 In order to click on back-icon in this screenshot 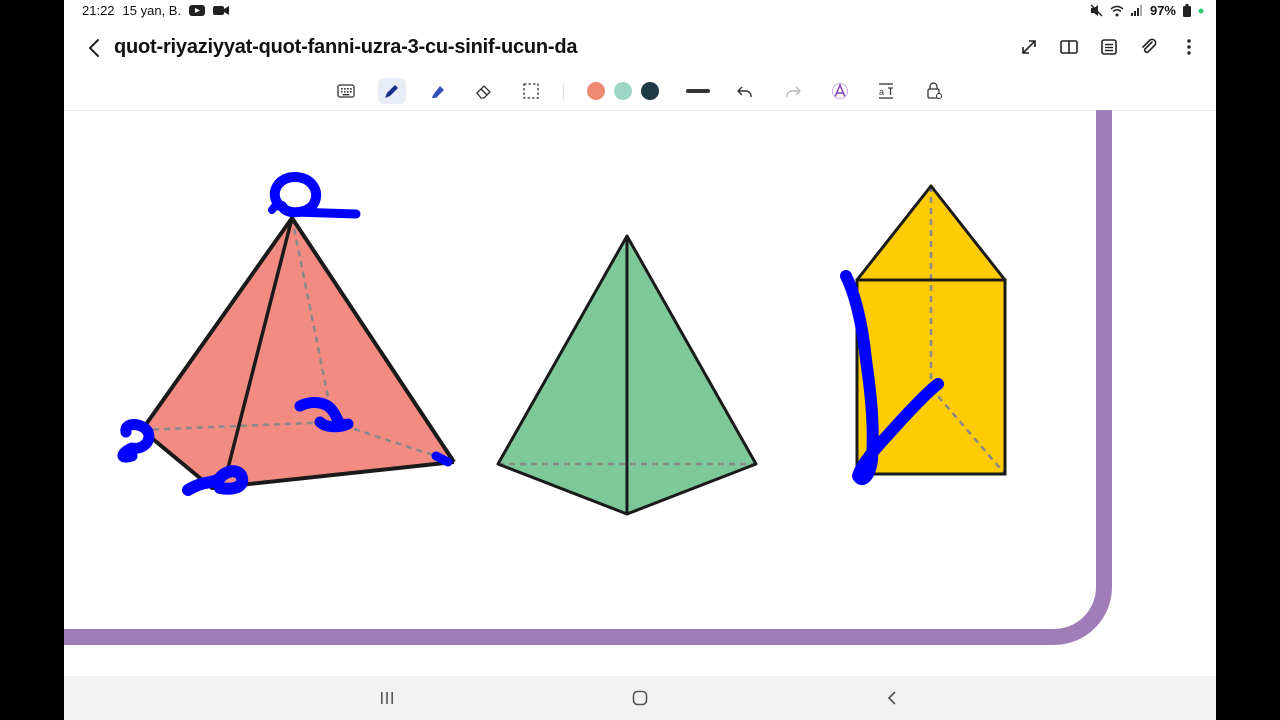, I will do `click(892, 698)`.